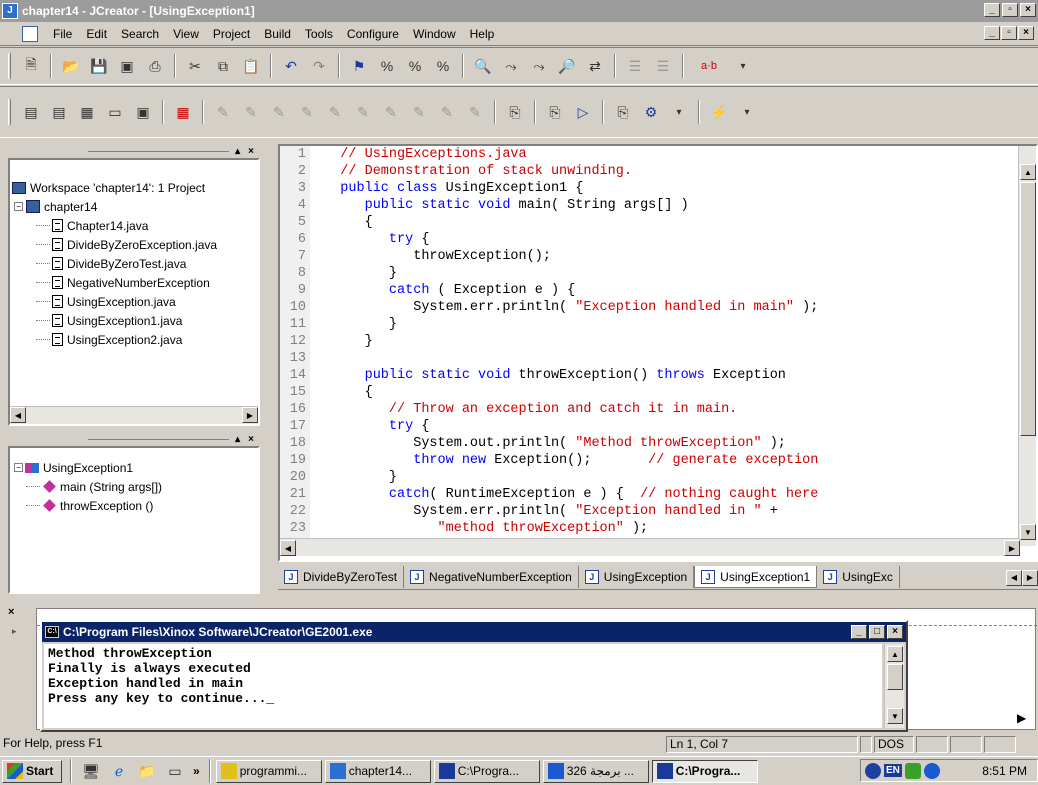 This screenshot has width=1038, height=785. What do you see at coordinates (135, 320) in the screenshot?
I see `file-item: UsingException1.java` at bounding box center [135, 320].